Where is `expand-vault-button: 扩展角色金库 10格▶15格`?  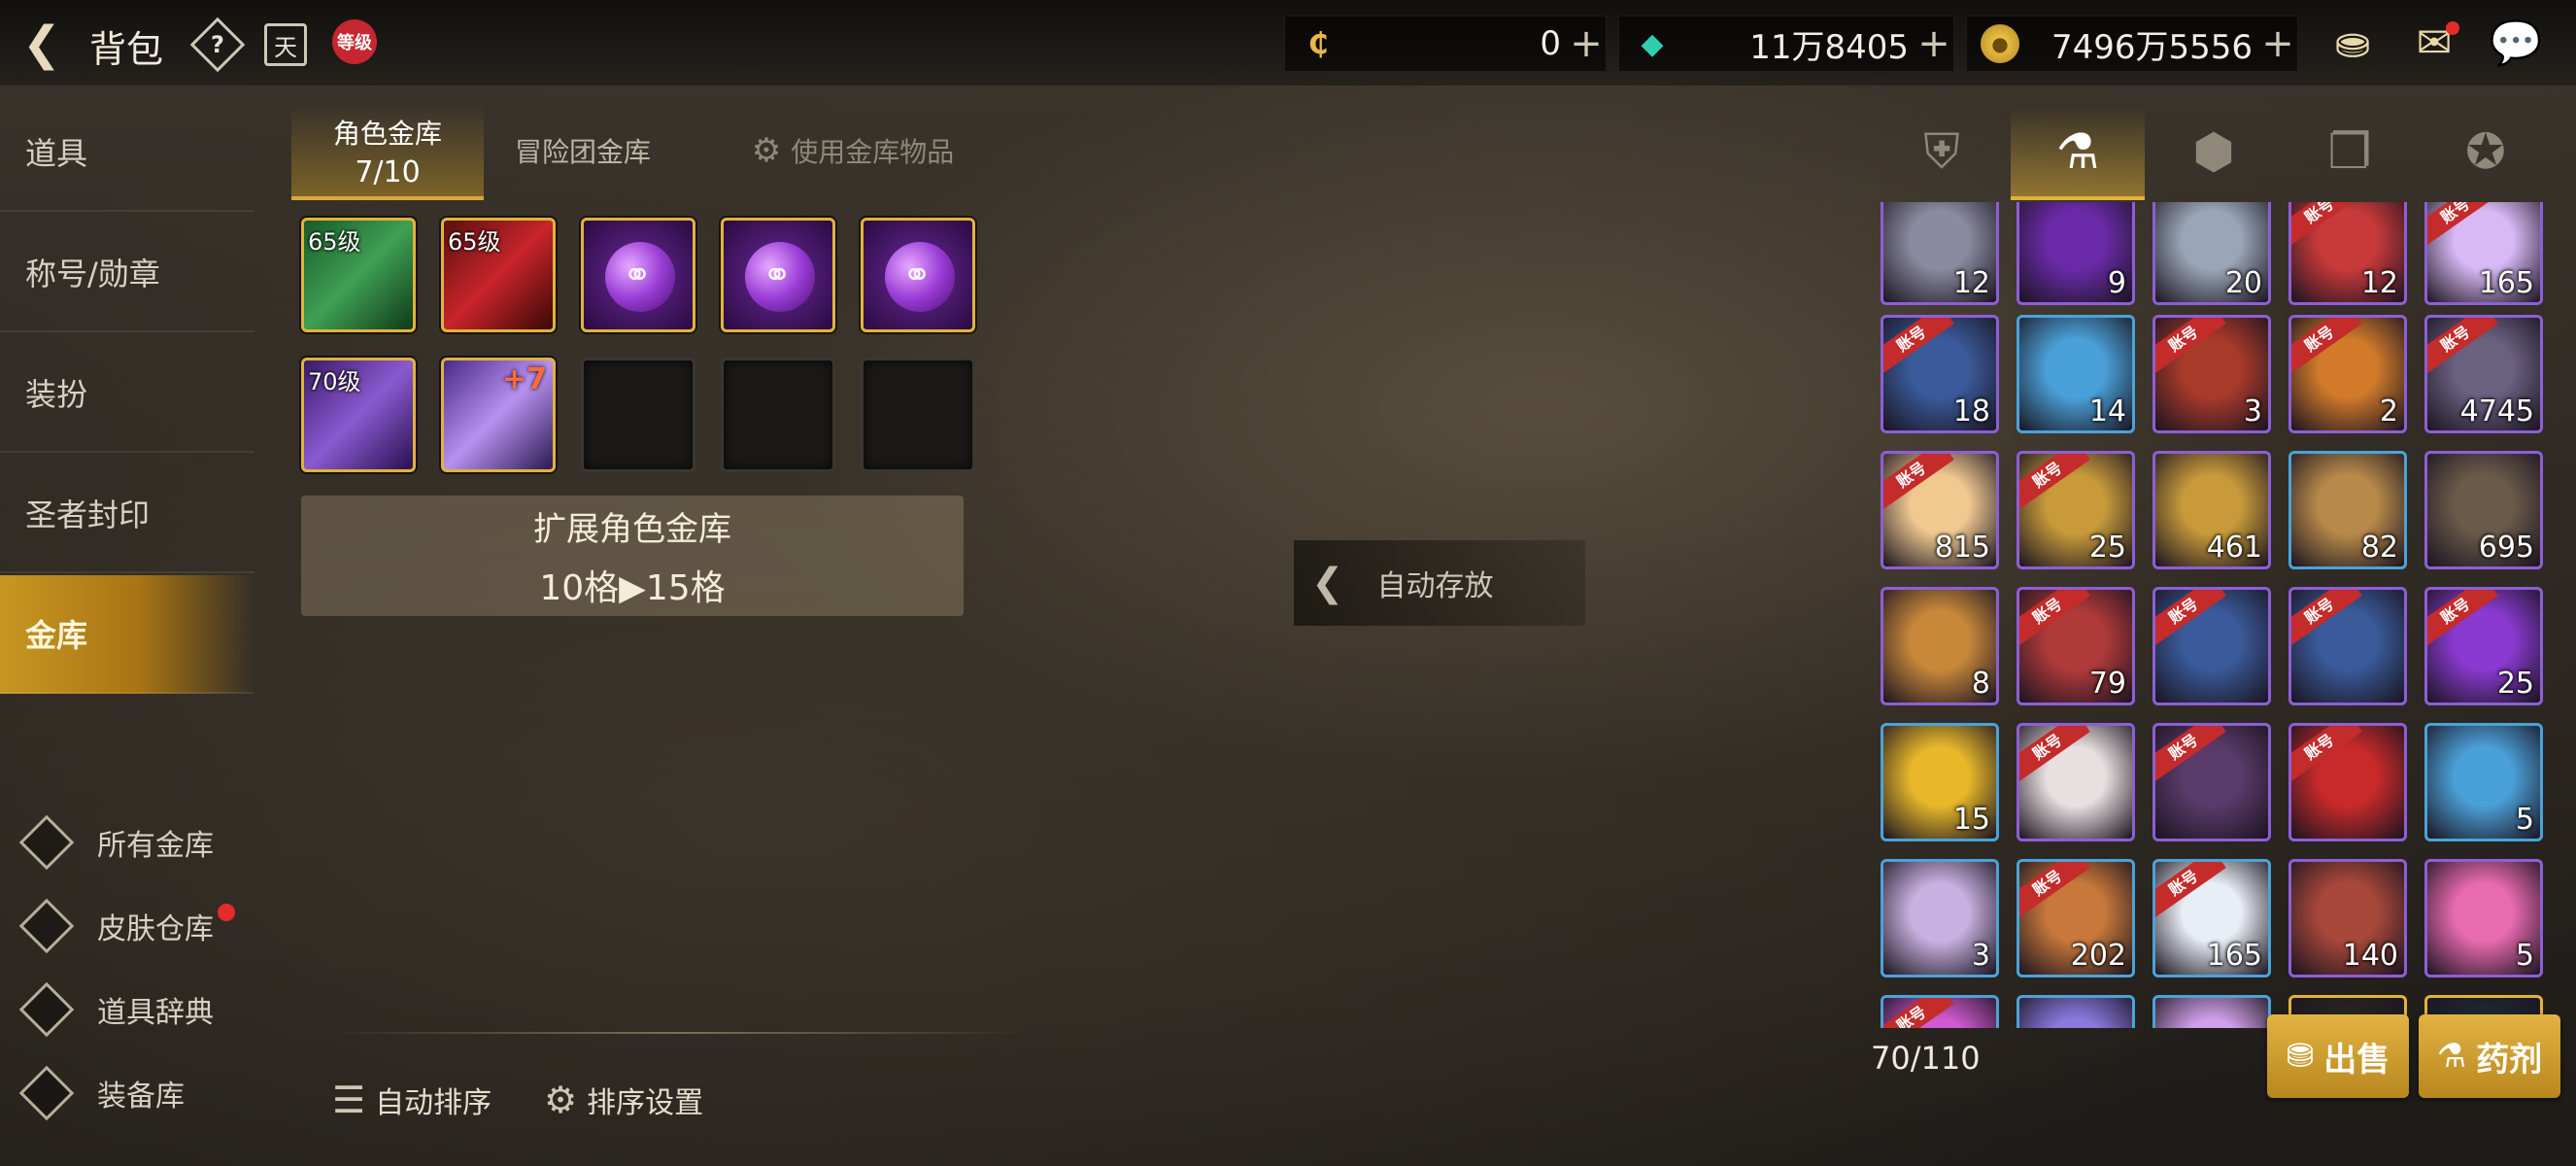
expand-vault-button: 扩展角色金库 10格▶15格 is located at coordinates (632, 556).